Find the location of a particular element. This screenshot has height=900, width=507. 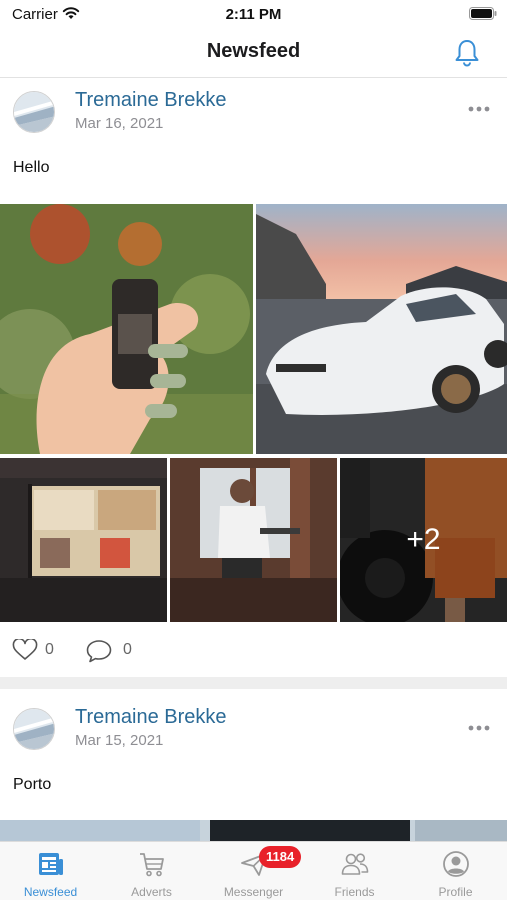

comment-count: 0 is located at coordinates (127, 649).